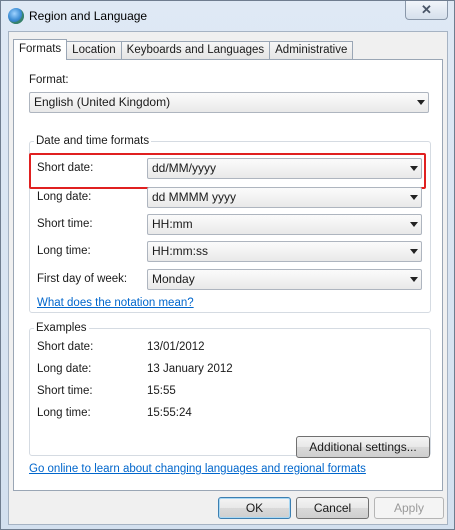 This screenshot has height=530, width=455. What do you see at coordinates (180, 251) in the screenshot?
I see `long-time-value: HH:mm:ss` at bounding box center [180, 251].